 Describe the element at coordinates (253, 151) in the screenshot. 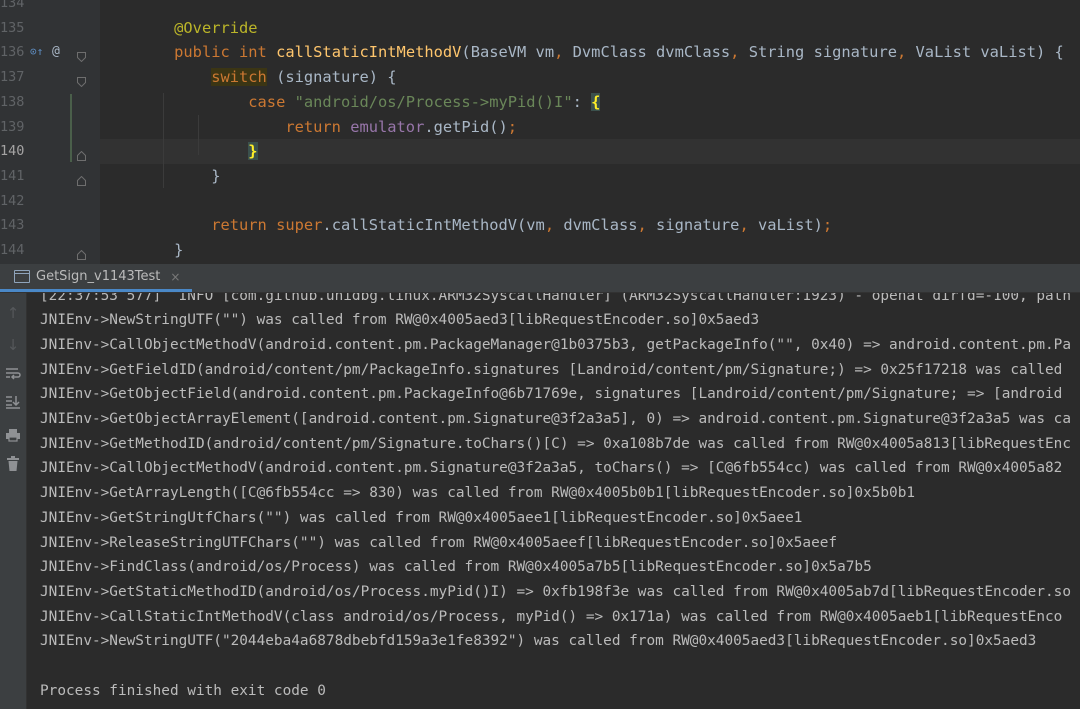

I see `code-token: }` at that location.